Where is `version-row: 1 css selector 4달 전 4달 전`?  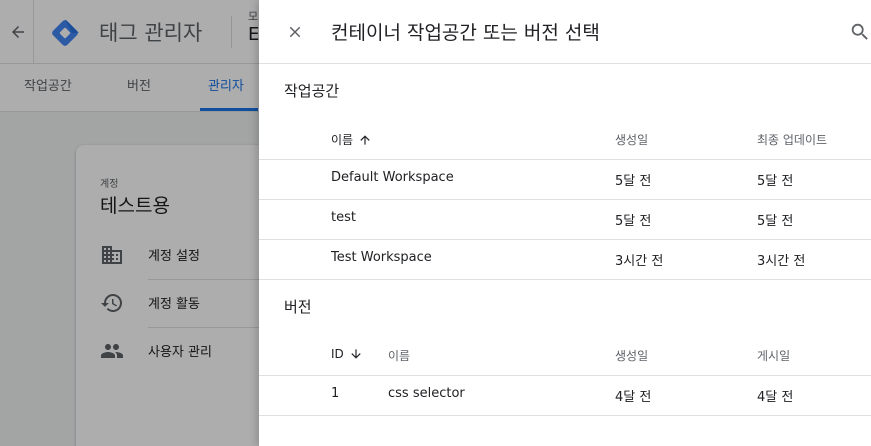
version-row: 1 css selector 4달 전 4달 전 is located at coordinates (565, 395).